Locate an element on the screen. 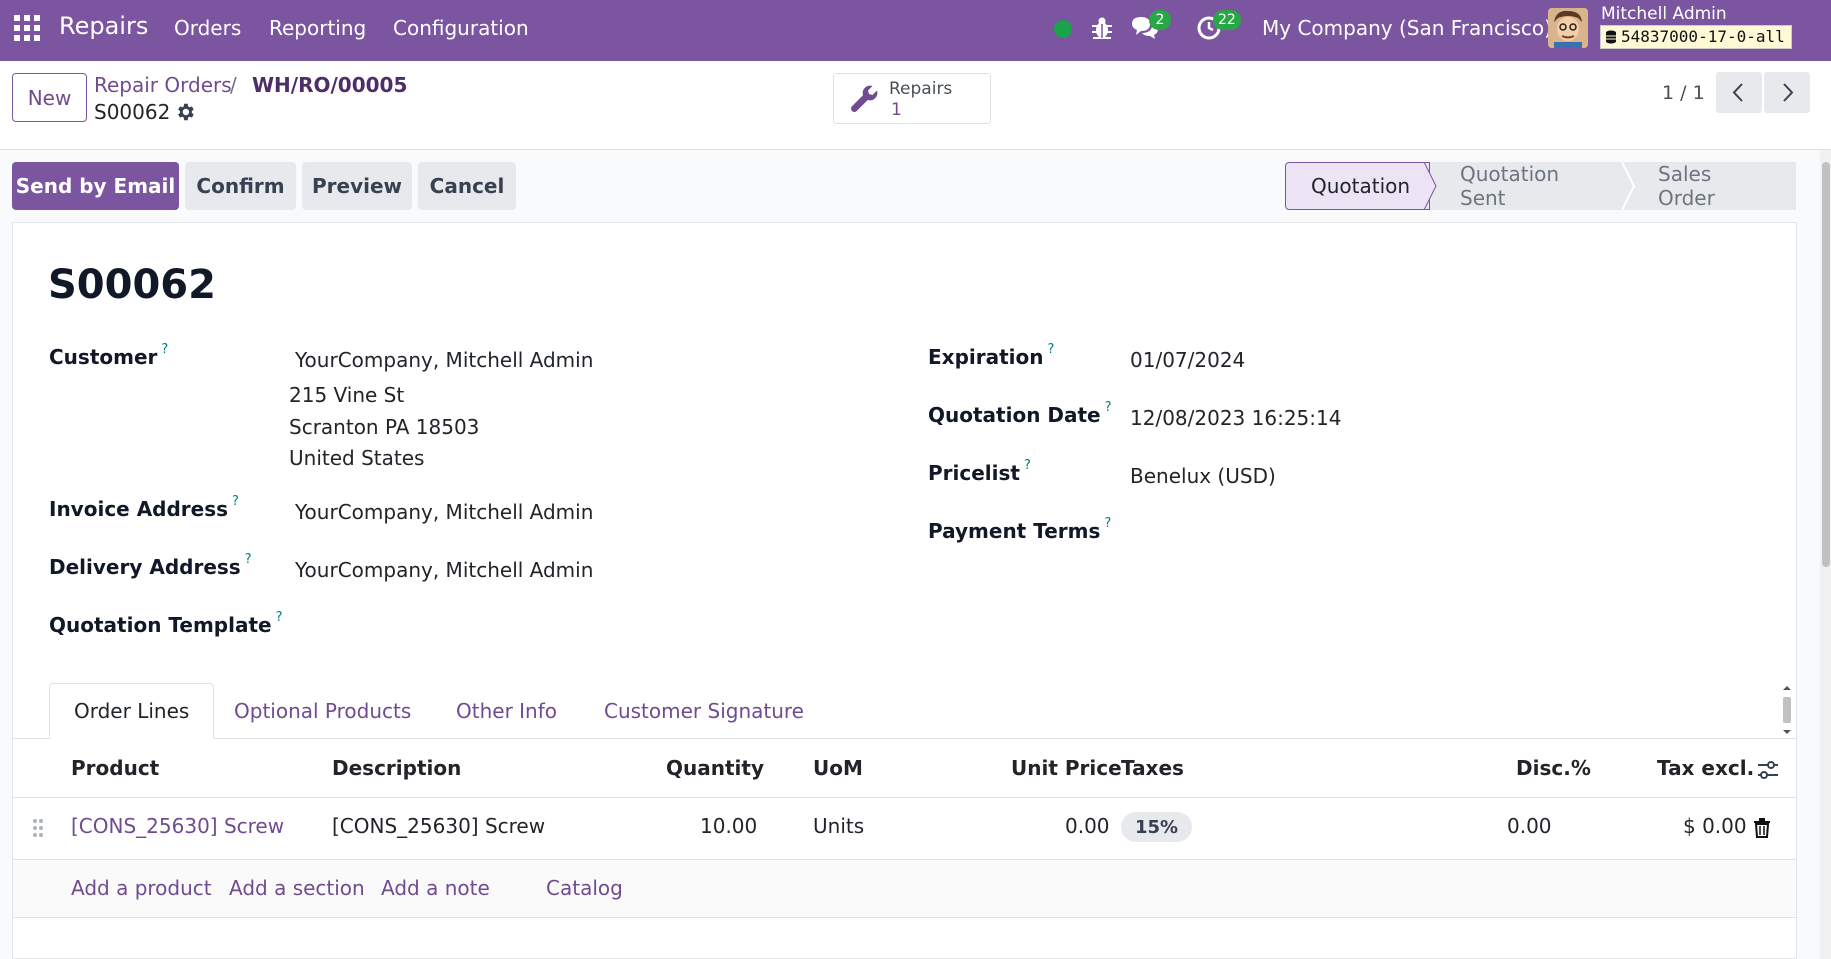  menu-reporting: Reporting is located at coordinates (317, 28).